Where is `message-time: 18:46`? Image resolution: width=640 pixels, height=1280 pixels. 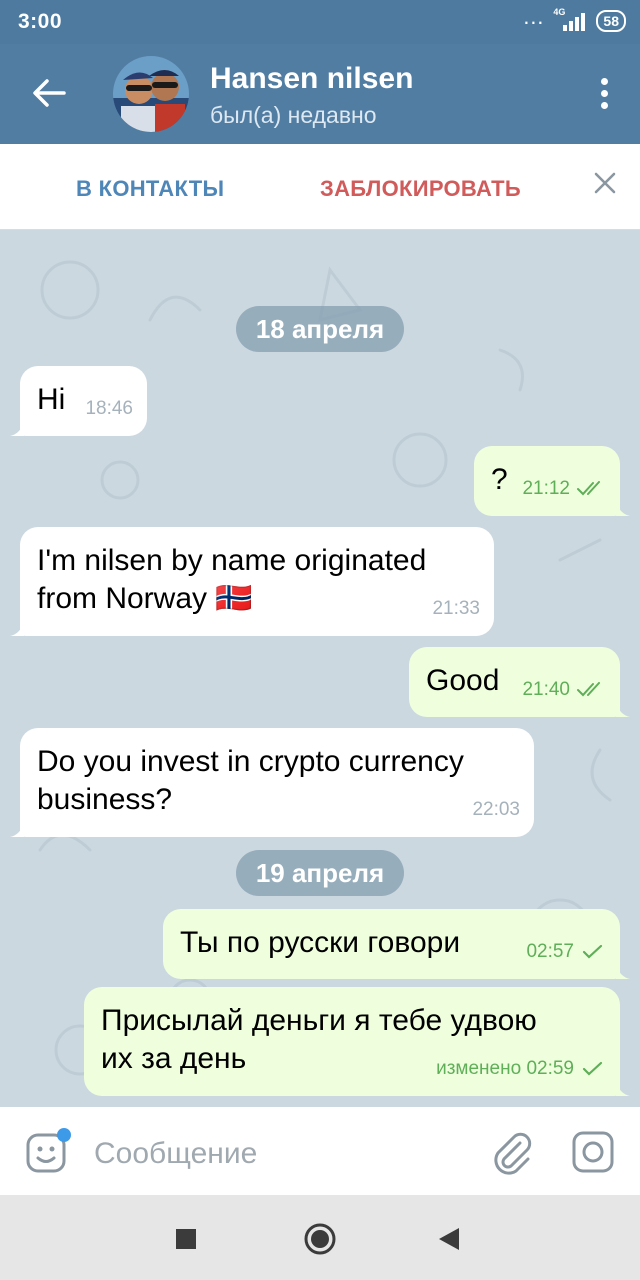
message-time: 18:46 is located at coordinates (109, 408).